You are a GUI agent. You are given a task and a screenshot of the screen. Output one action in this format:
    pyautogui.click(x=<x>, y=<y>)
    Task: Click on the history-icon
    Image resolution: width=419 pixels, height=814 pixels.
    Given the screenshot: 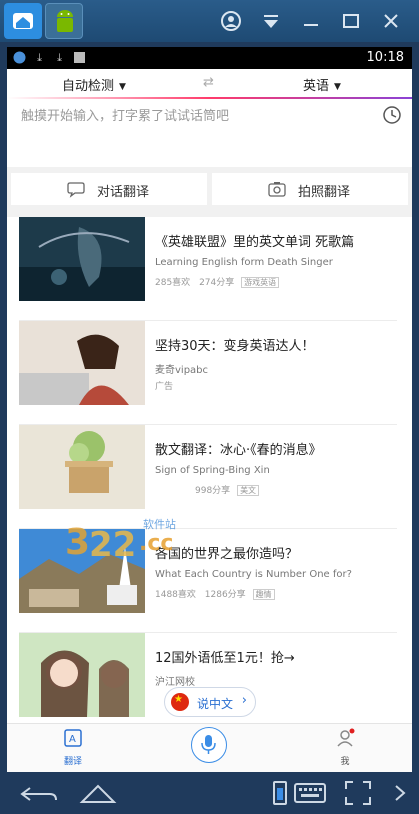 What is the action you would take?
    pyautogui.click(x=392, y=115)
    